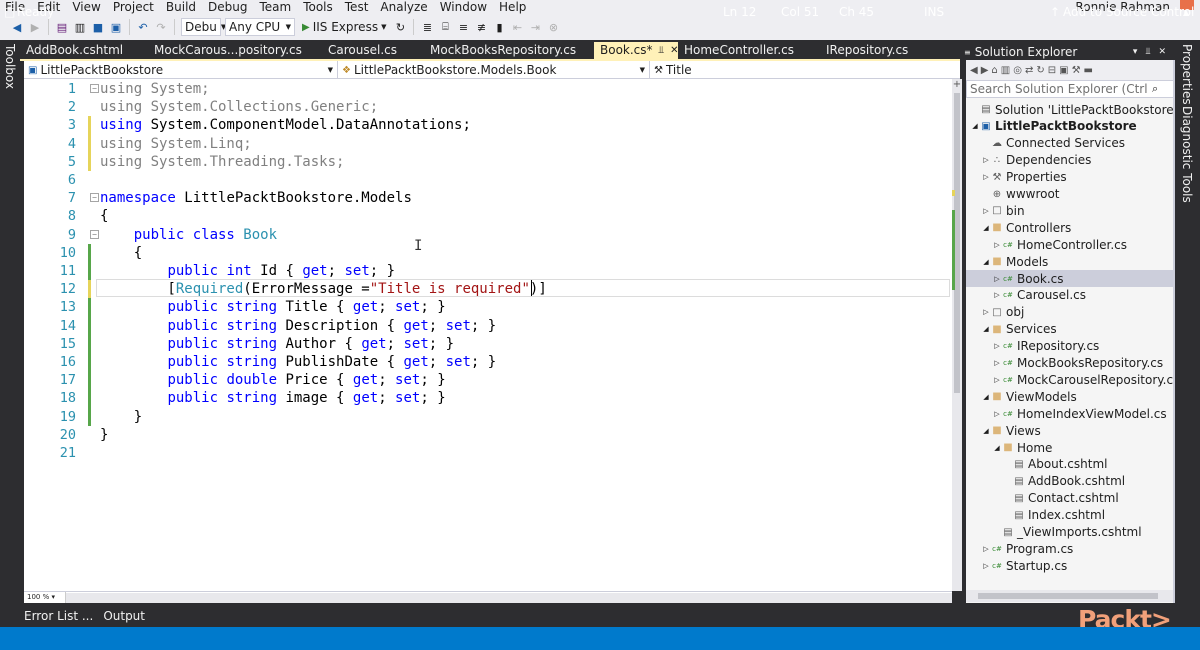  What do you see at coordinates (272, 307) in the screenshot?
I see `code-line: public string Title { get; set; }` at bounding box center [272, 307].